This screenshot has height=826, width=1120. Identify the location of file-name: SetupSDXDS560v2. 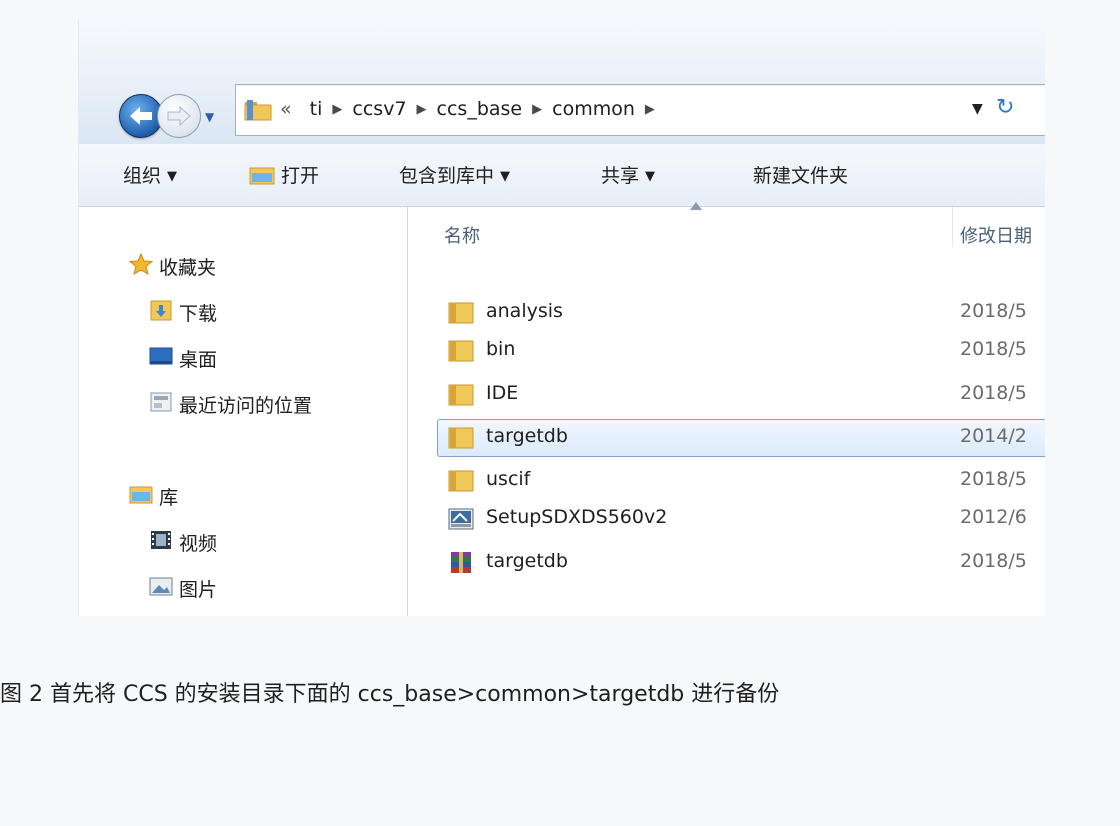
(577, 517).